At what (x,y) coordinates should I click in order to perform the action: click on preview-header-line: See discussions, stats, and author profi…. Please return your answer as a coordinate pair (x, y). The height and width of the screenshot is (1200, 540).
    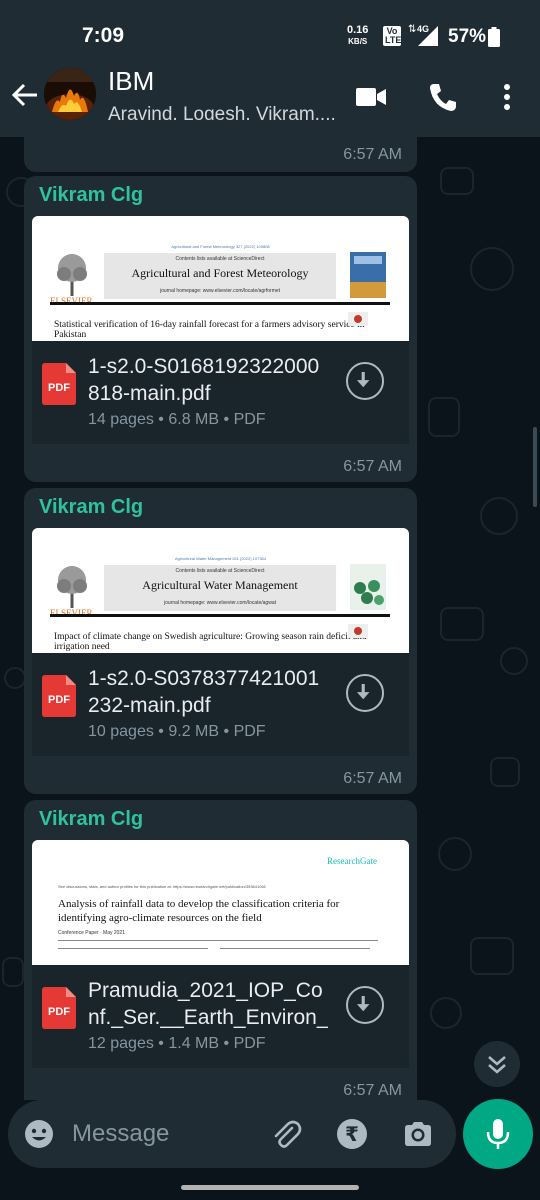
    Looking at the image, I should click on (162, 886).